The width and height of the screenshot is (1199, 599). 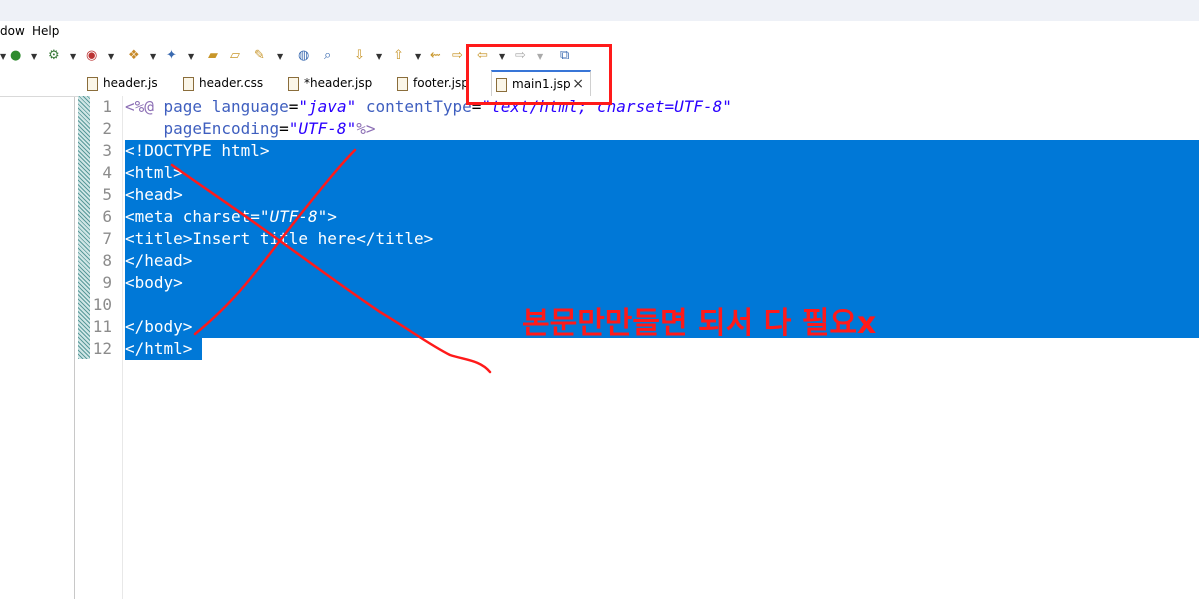 What do you see at coordinates (699, 323) in the screenshot?
I see `annotation-text: 본문만만들면 되서 다 필요x` at bounding box center [699, 323].